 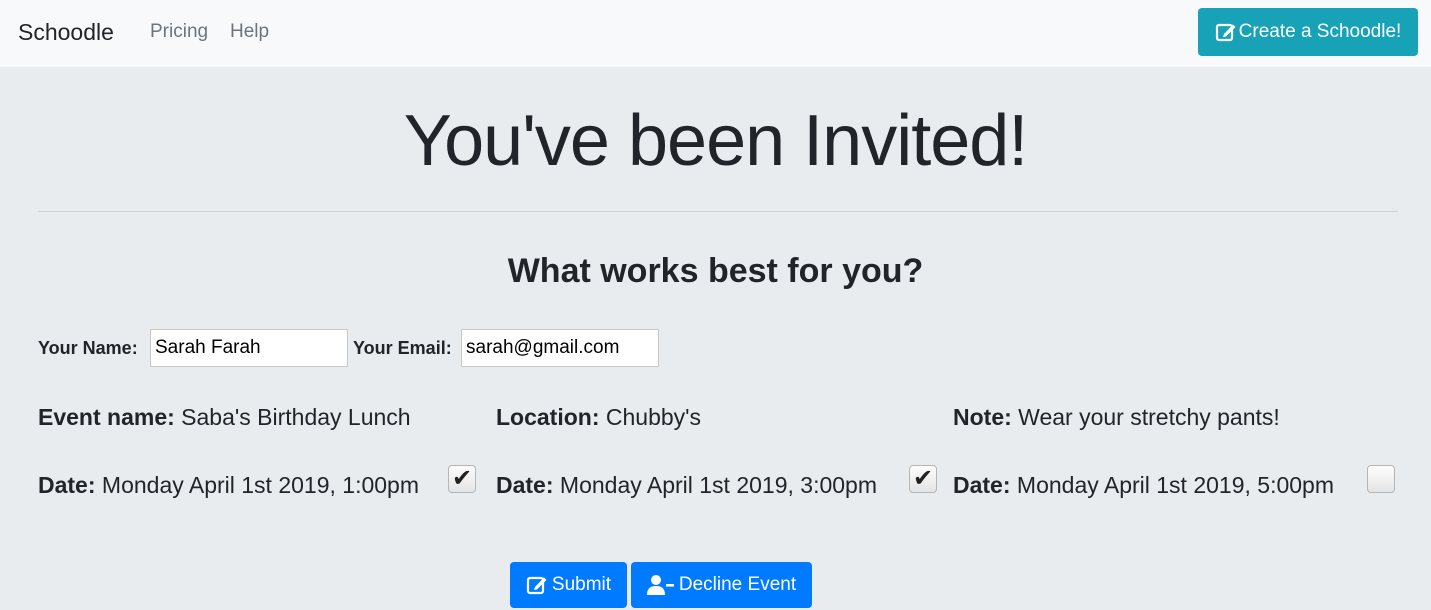 I want to click on brand-logo: Schoodle, so click(x=66, y=32).